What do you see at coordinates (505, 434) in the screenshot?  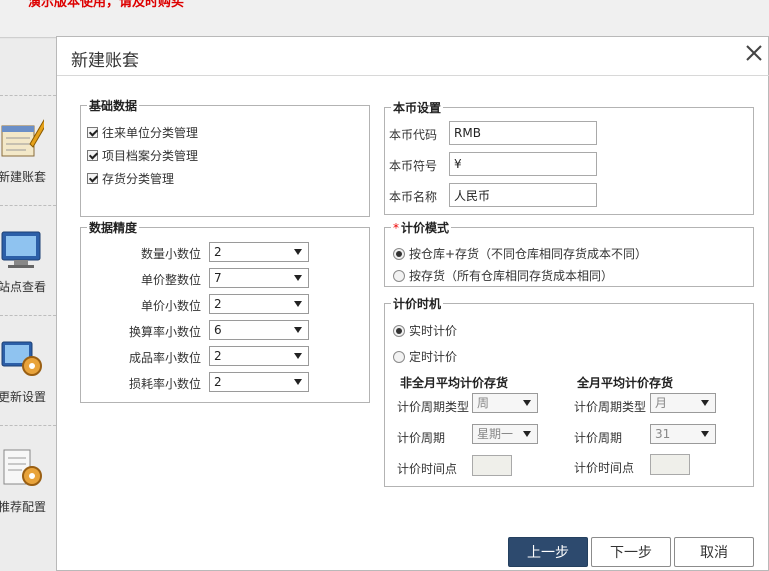 I see `non-full-period-select: 星期一` at bounding box center [505, 434].